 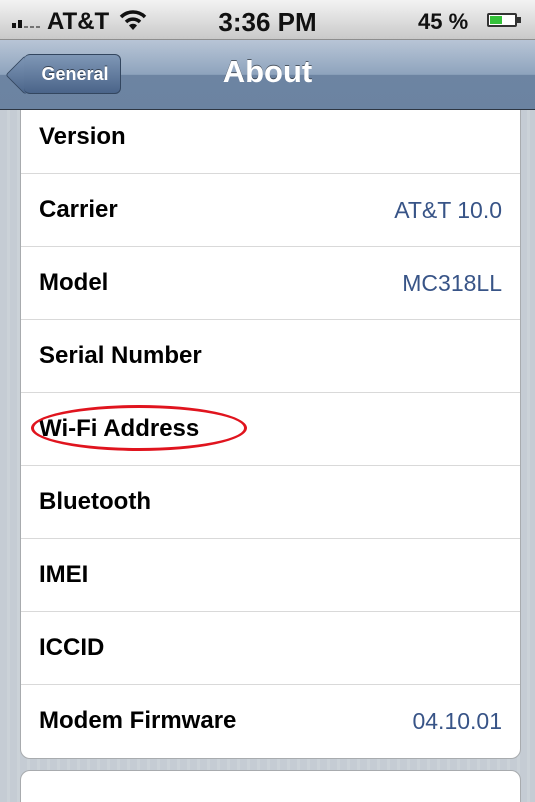 I want to click on navigation-bar: General About, so click(x=267, y=75).